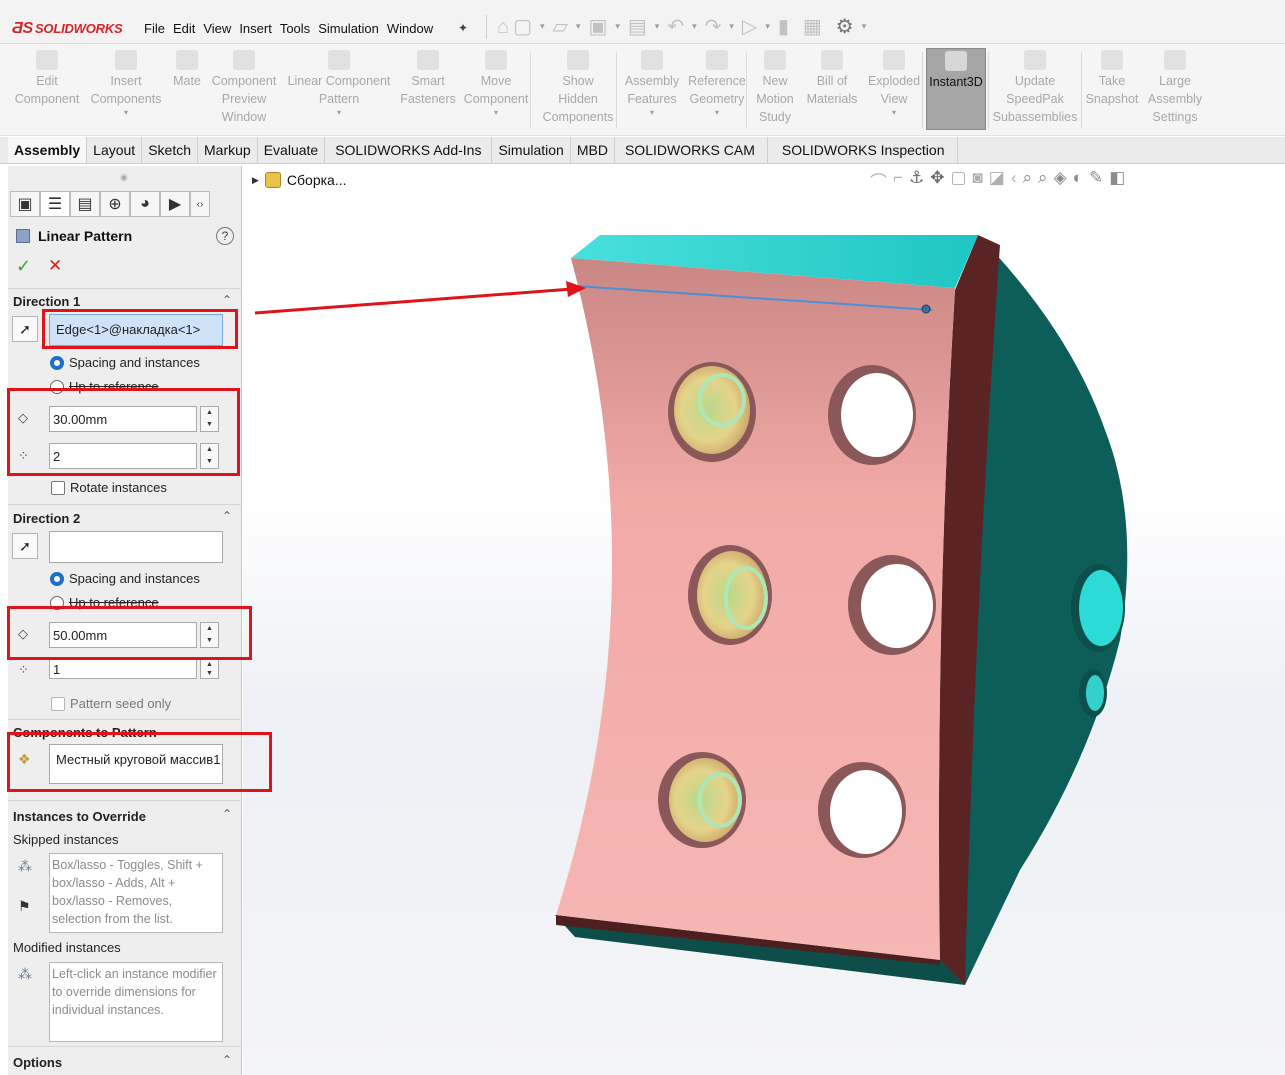  What do you see at coordinates (217, 28) in the screenshot?
I see `menu-view: View` at bounding box center [217, 28].